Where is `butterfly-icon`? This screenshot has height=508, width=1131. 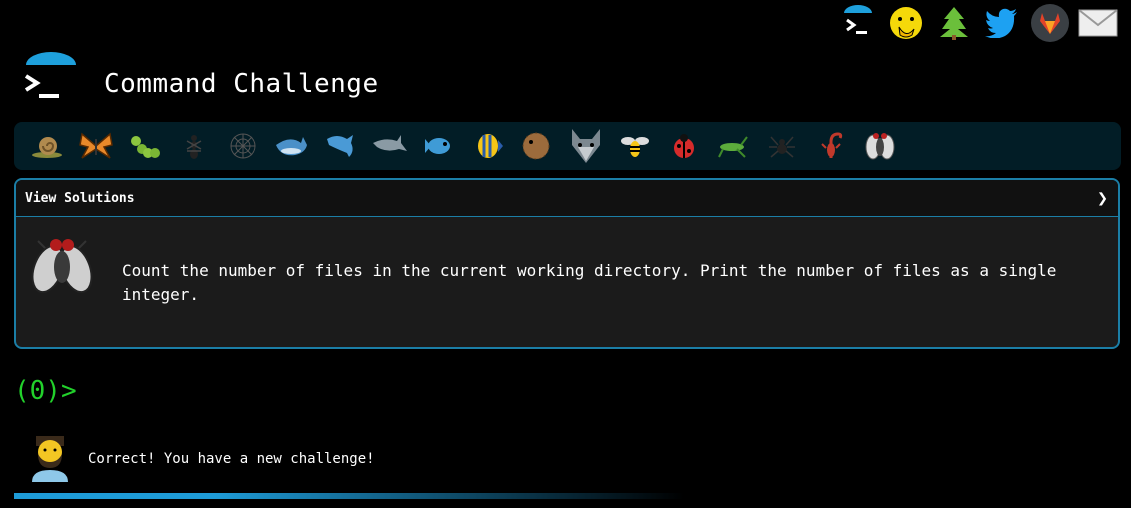
butterfly-icon is located at coordinates (95, 146).